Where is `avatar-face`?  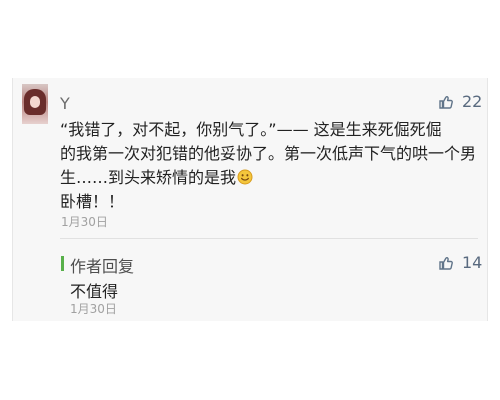 avatar-face is located at coordinates (35, 102).